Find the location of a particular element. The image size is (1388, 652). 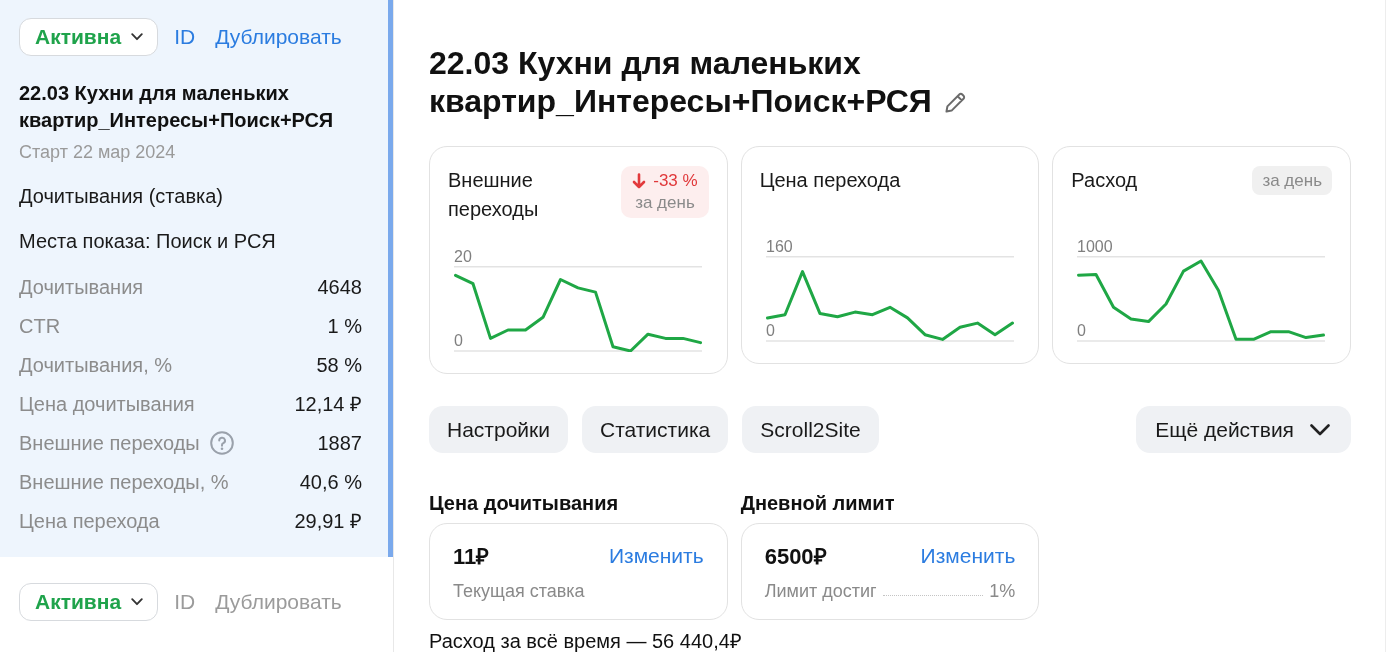

action-button: Scroll2Site is located at coordinates (810, 429).